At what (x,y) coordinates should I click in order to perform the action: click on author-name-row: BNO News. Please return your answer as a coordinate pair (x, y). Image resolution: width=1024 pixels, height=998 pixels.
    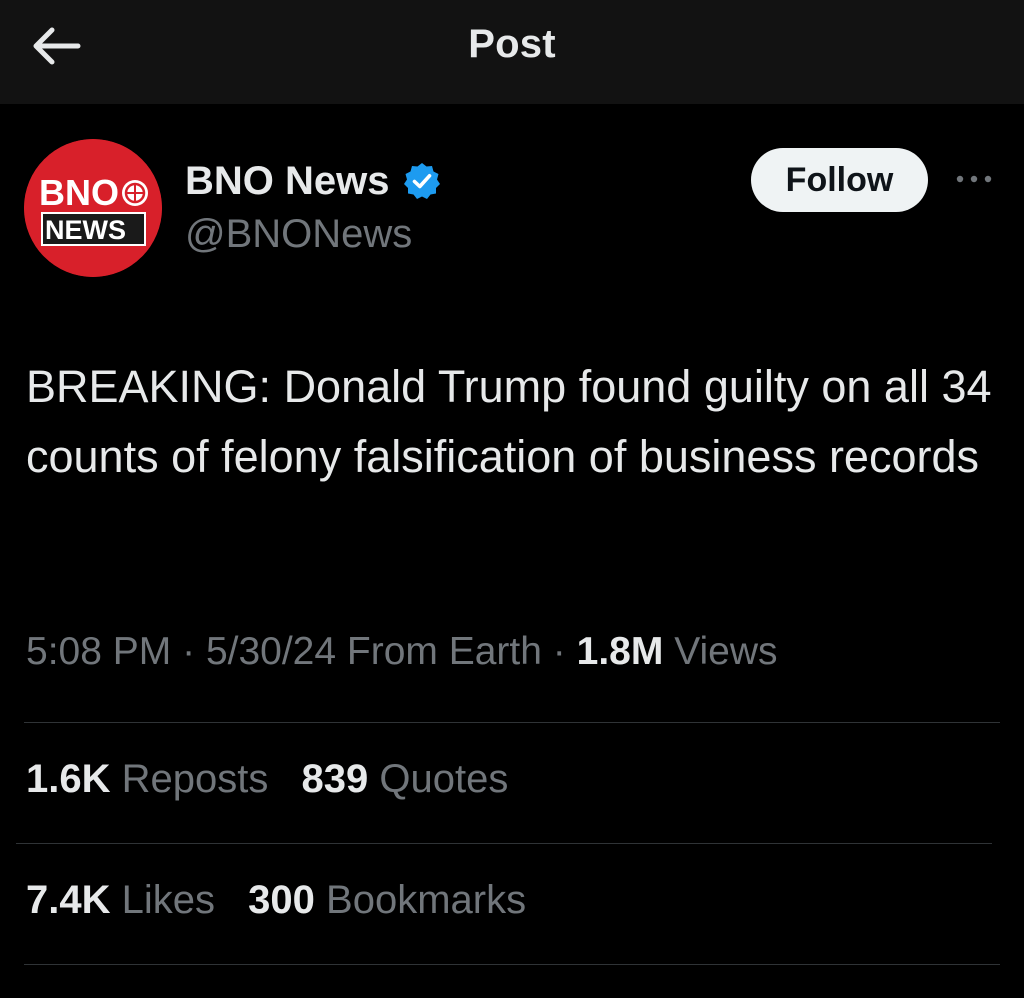
    Looking at the image, I should click on (313, 181).